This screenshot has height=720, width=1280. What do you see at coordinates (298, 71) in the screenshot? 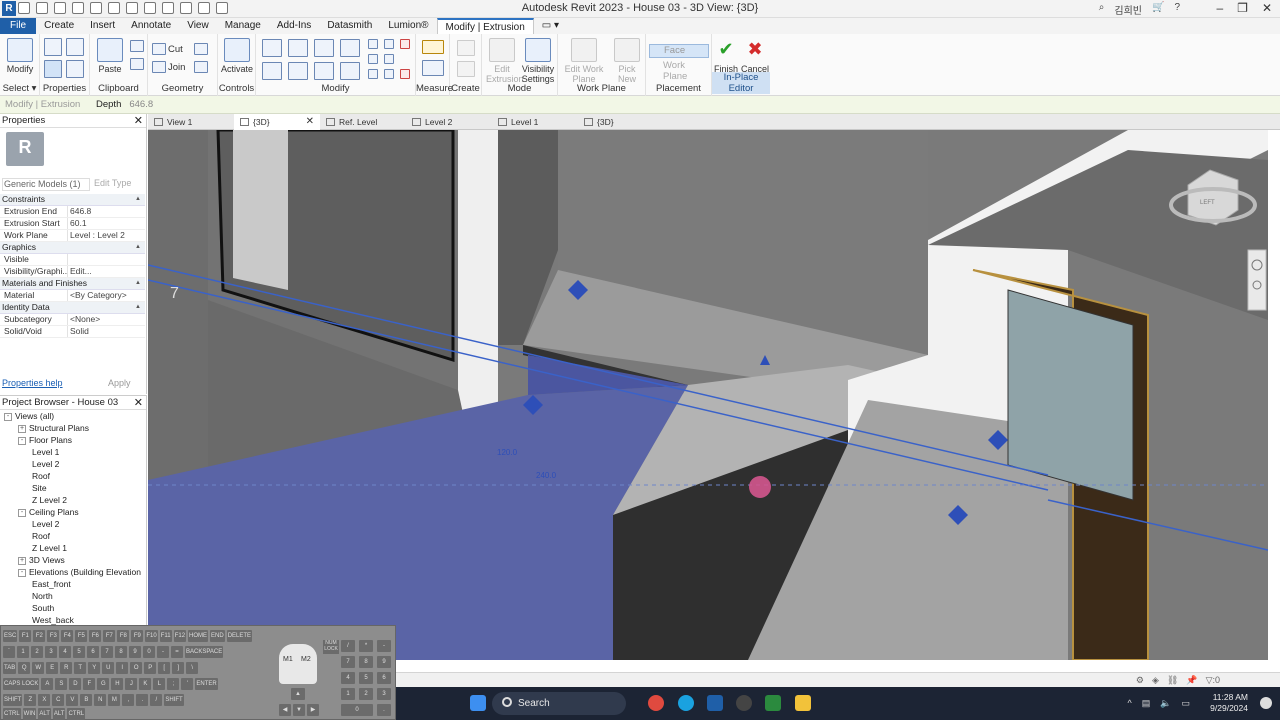
I see `copy-element-icon` at bounding box center [298, 71].